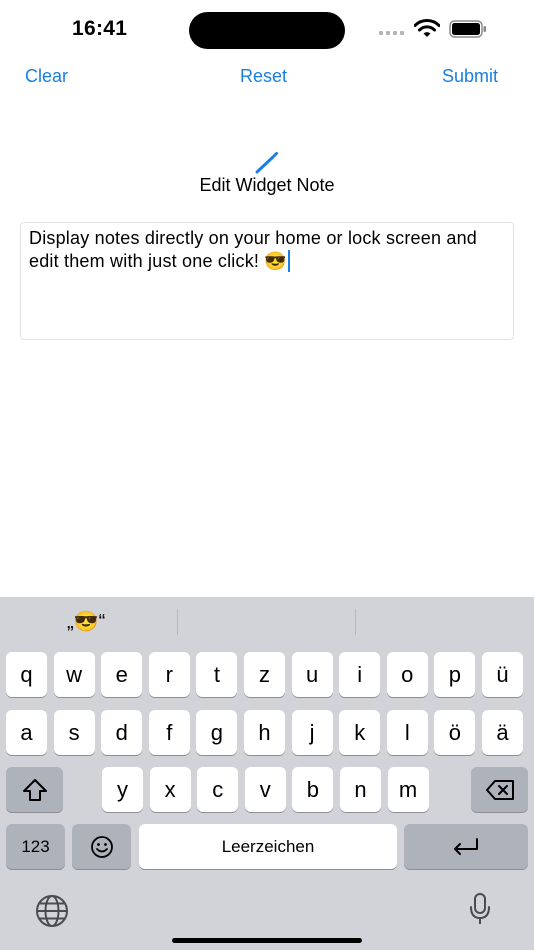 Image resolution: width=534 pixels, height=950 pixels. Describe the element at coordinates (267, 940) in the screenshot. I see `home-indicator` at that location.